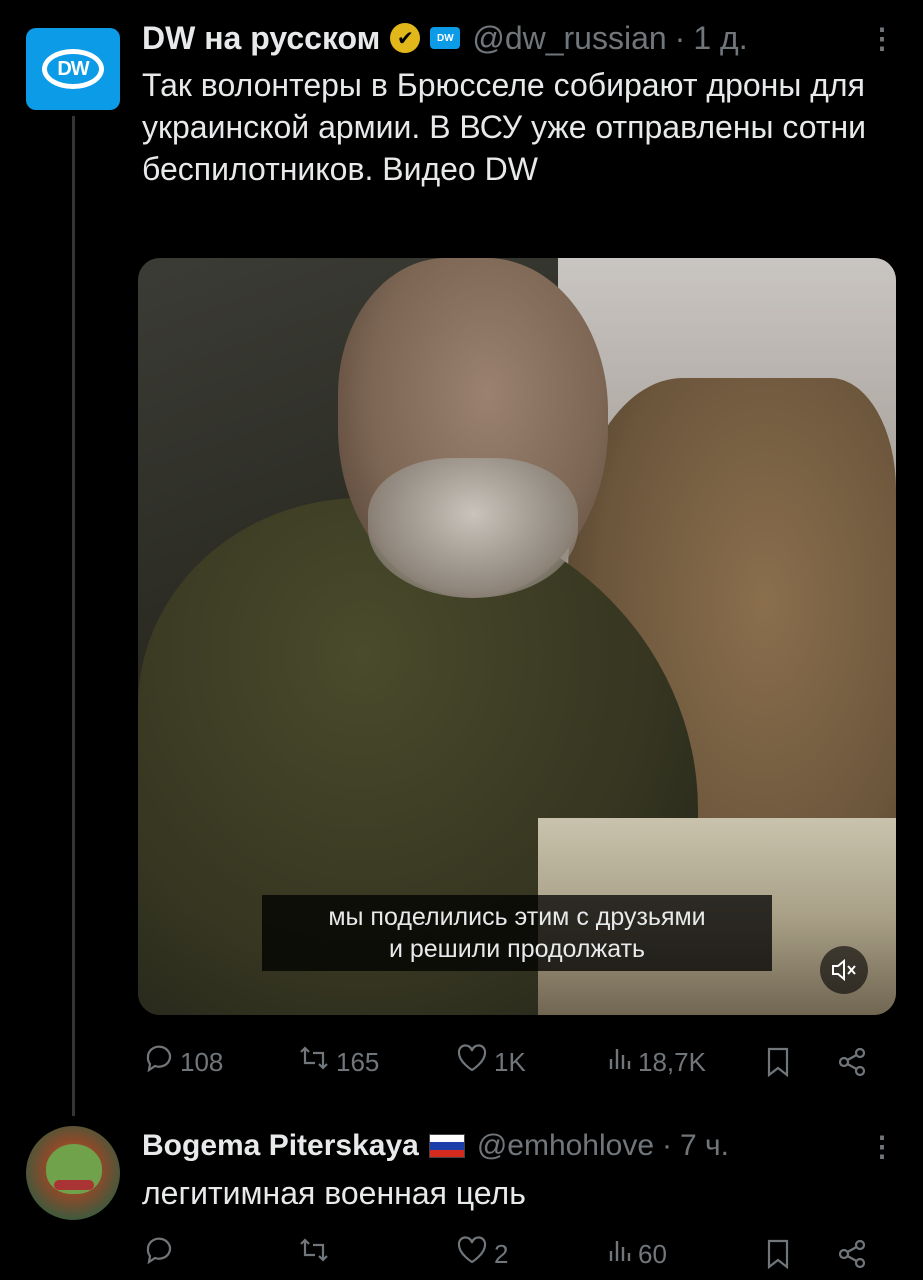 Image resolution: width=923 pixels, height=1280 pixels. What do you see at coordinates (569, 38) in the screenshot?
I see `author-handle: @dw_russian` at bounding box center [569, 38].